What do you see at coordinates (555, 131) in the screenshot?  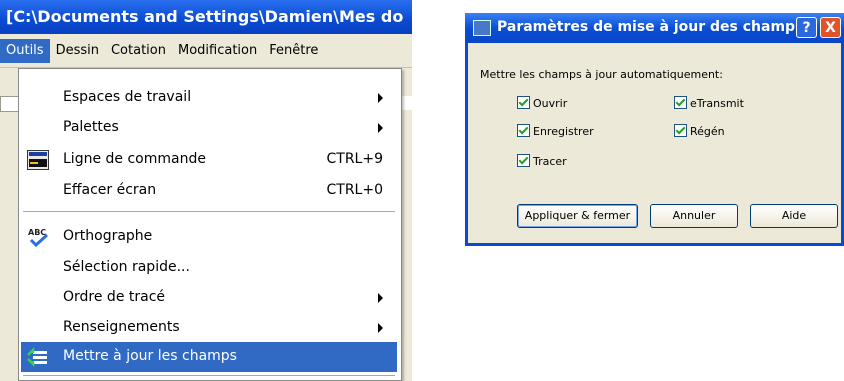 I see `checkbox-enregistrer: Enregistrer` at bounding box center [555, 131].